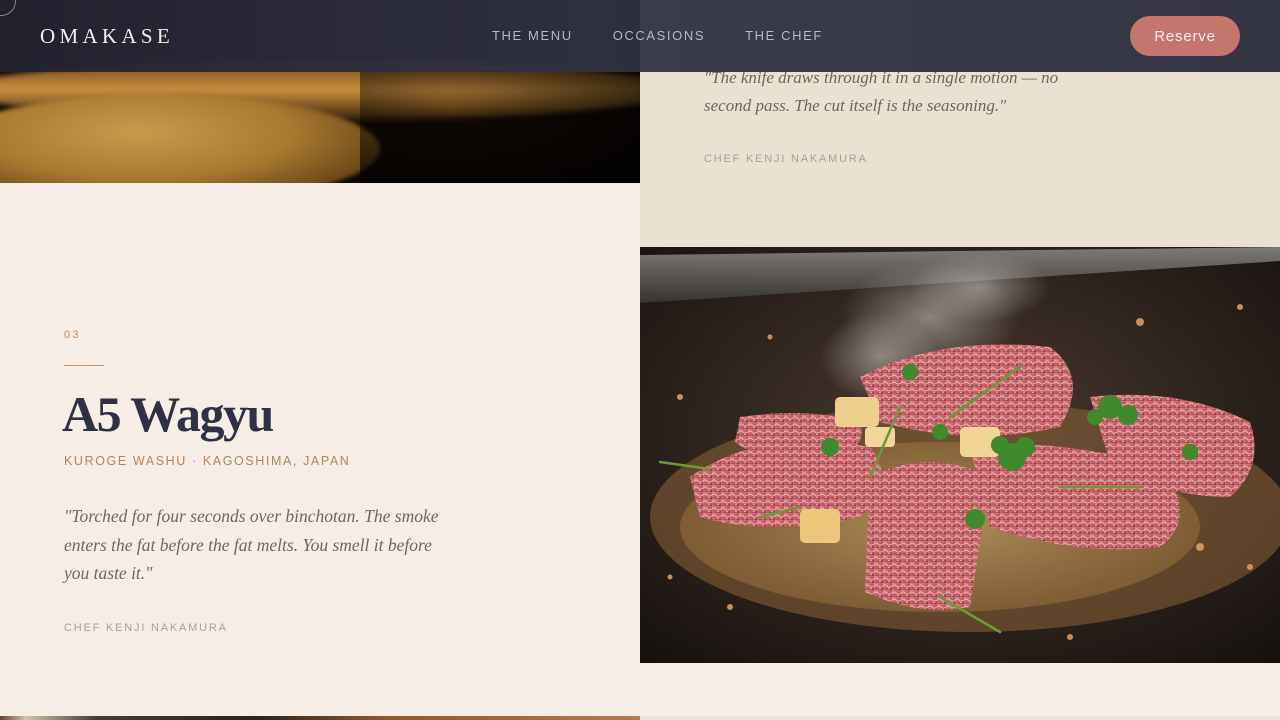 The image size is (1280, 720). I want to click on nav-links: THE MENU OCCASIONS THE CHEF, so click(677, 35).